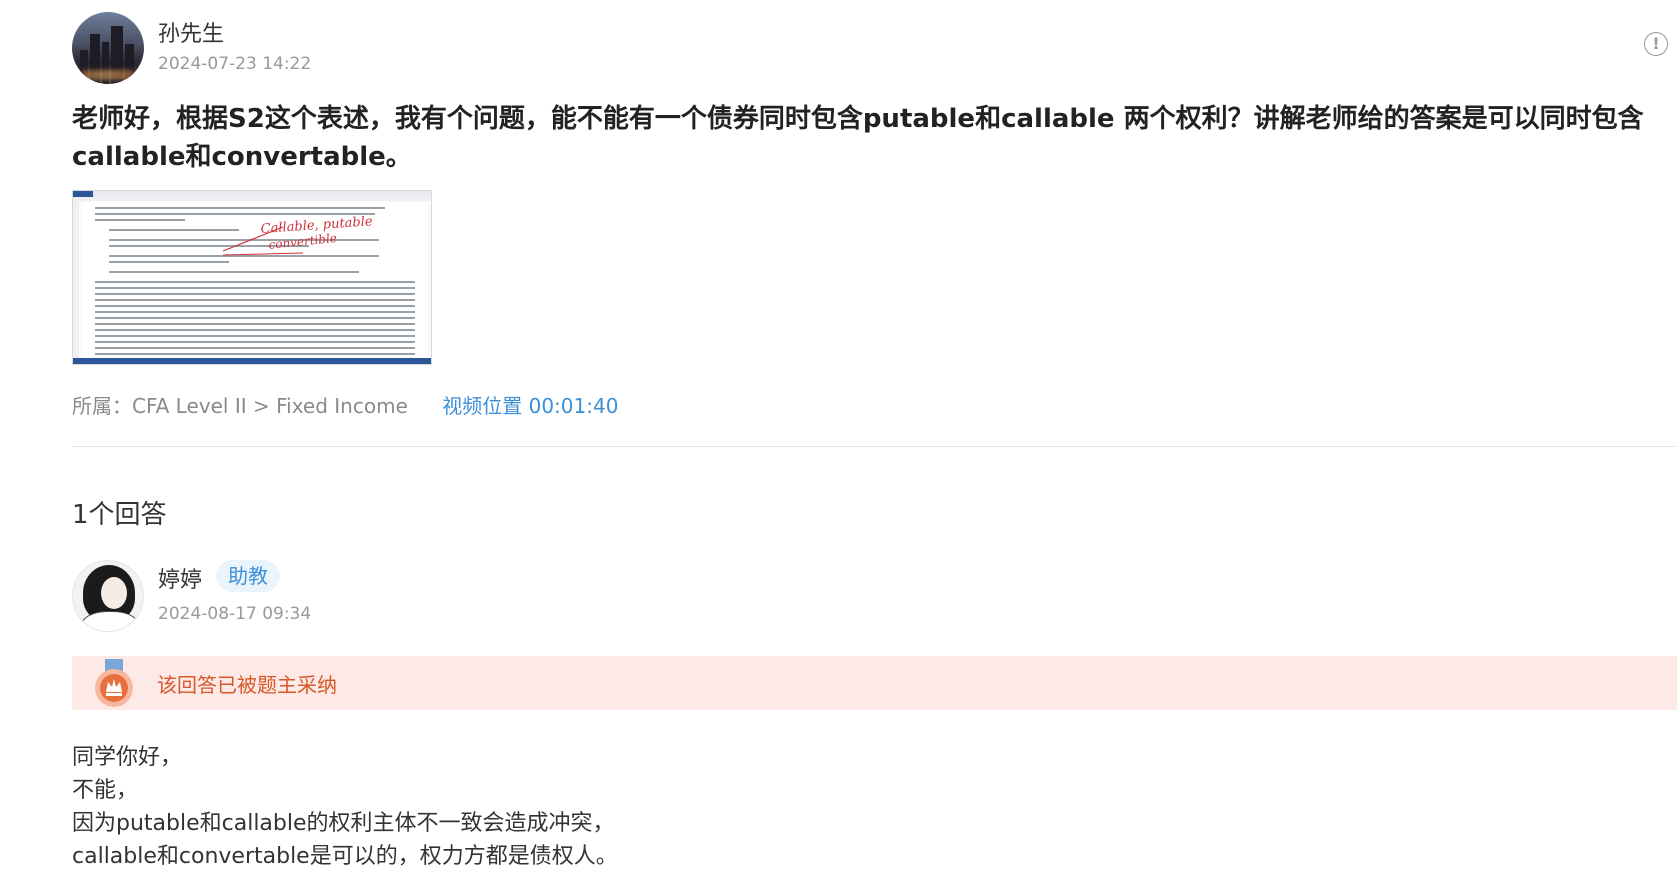 This screenshot has height=873, width=1677. I want to click on answer-line: 同学你好，, so click(127, 757).